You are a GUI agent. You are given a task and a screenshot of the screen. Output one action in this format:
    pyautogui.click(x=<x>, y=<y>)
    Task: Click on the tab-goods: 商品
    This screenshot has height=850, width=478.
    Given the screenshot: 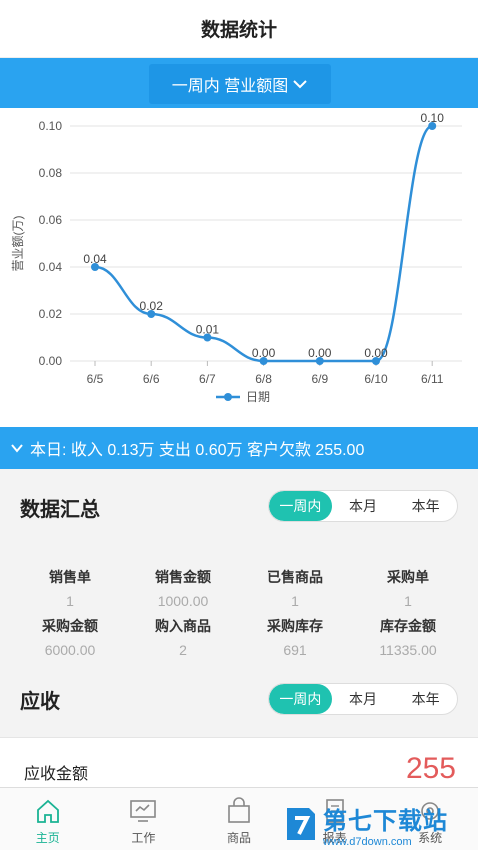 What is the action you would take?
    pyautogui.click(x=239, y=819)
    